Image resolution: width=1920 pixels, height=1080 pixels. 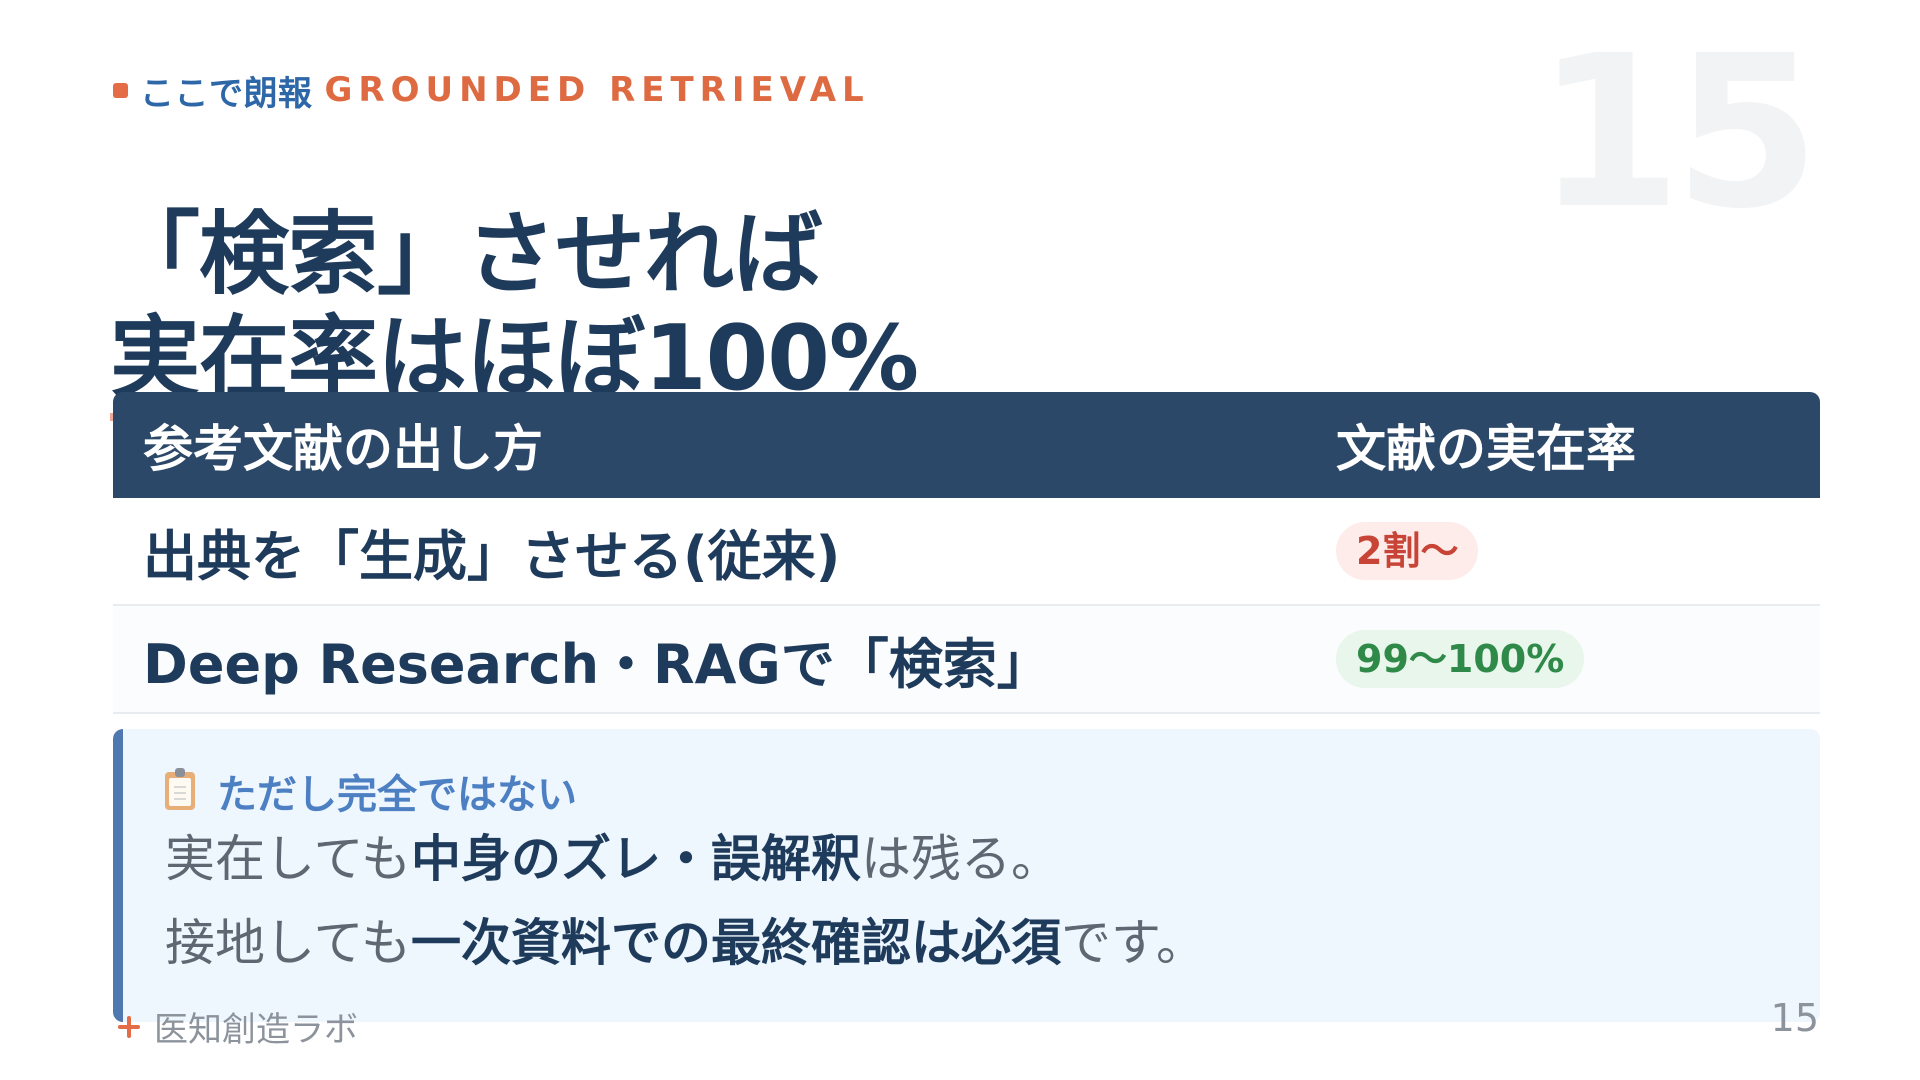 What do you see at coordinates (1486, 449) in the screenshot?
I see `table-header-existence-rate: 文献の実在率` at bounding box center [1486, 449].